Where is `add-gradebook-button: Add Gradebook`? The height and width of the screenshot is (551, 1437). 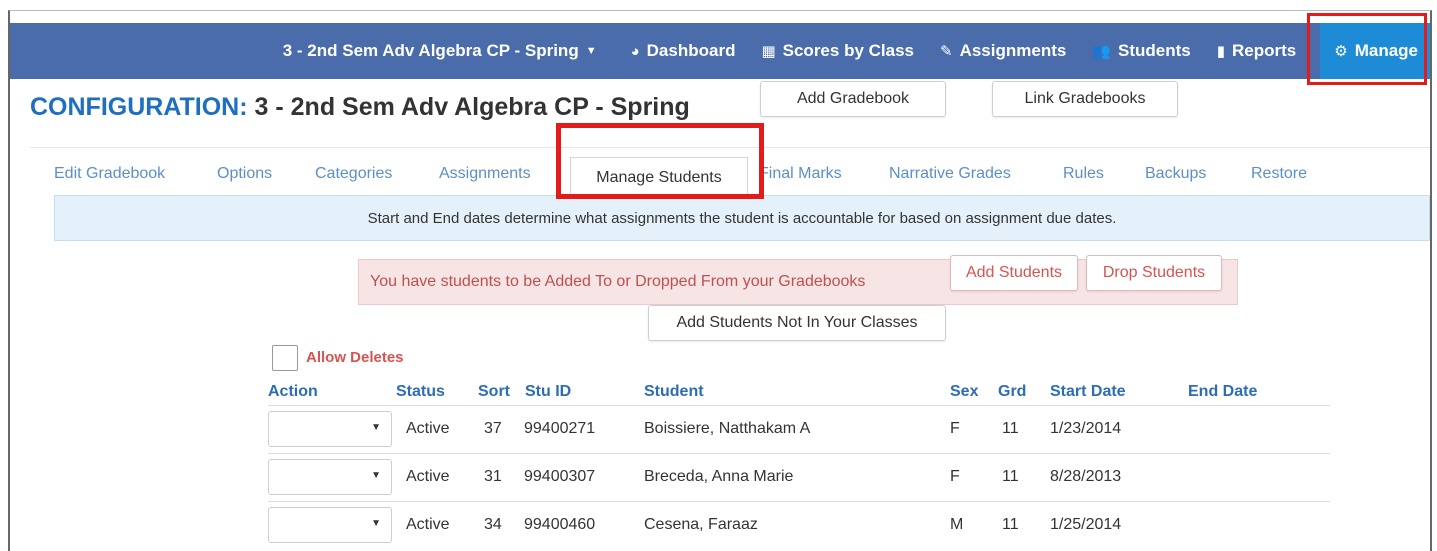 add-gradebook-button: Add Gradebook is located at coordinates (853, 99).